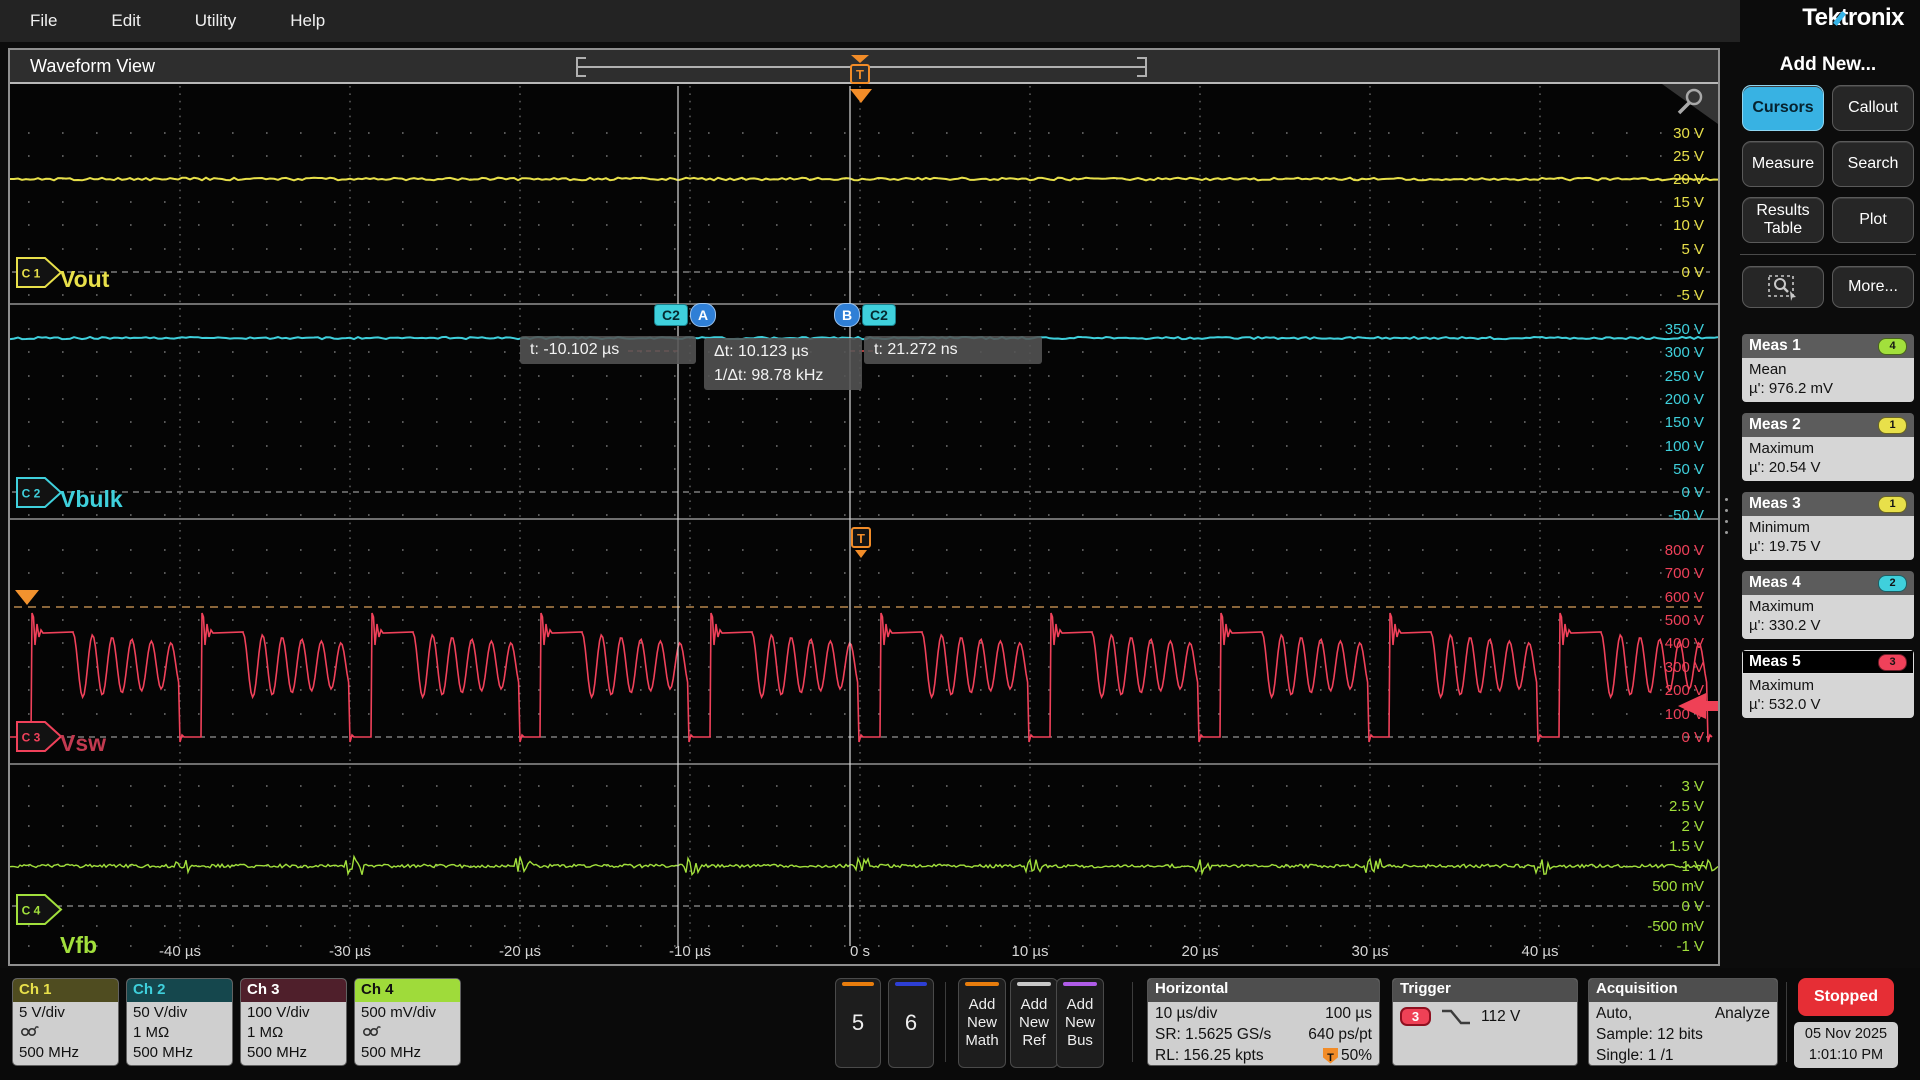 The width and height of the screenshot is (1920, 1080). Describe the element at coordinates (65, 1022) in the screenshot. I see `channel-1-card: Ch 1 5 V/div 500 MHz` at that location.